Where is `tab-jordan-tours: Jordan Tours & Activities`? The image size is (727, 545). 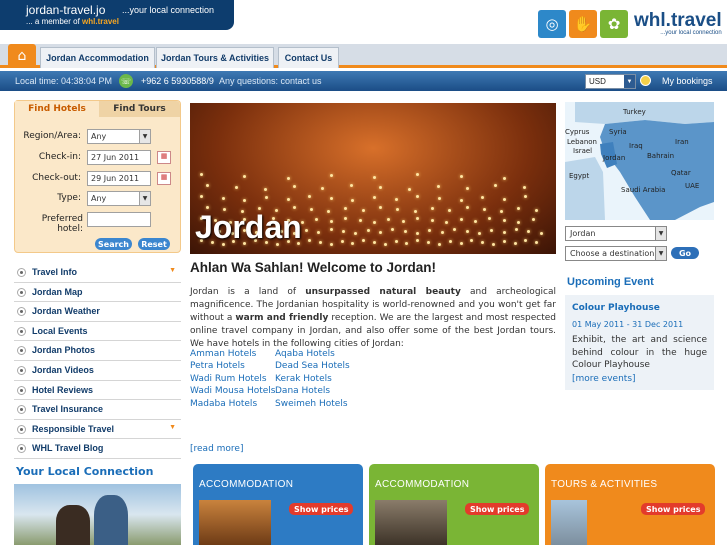 tab-jordan-tours: Jordan Tours & Activities is located at coordinates (215, 57).